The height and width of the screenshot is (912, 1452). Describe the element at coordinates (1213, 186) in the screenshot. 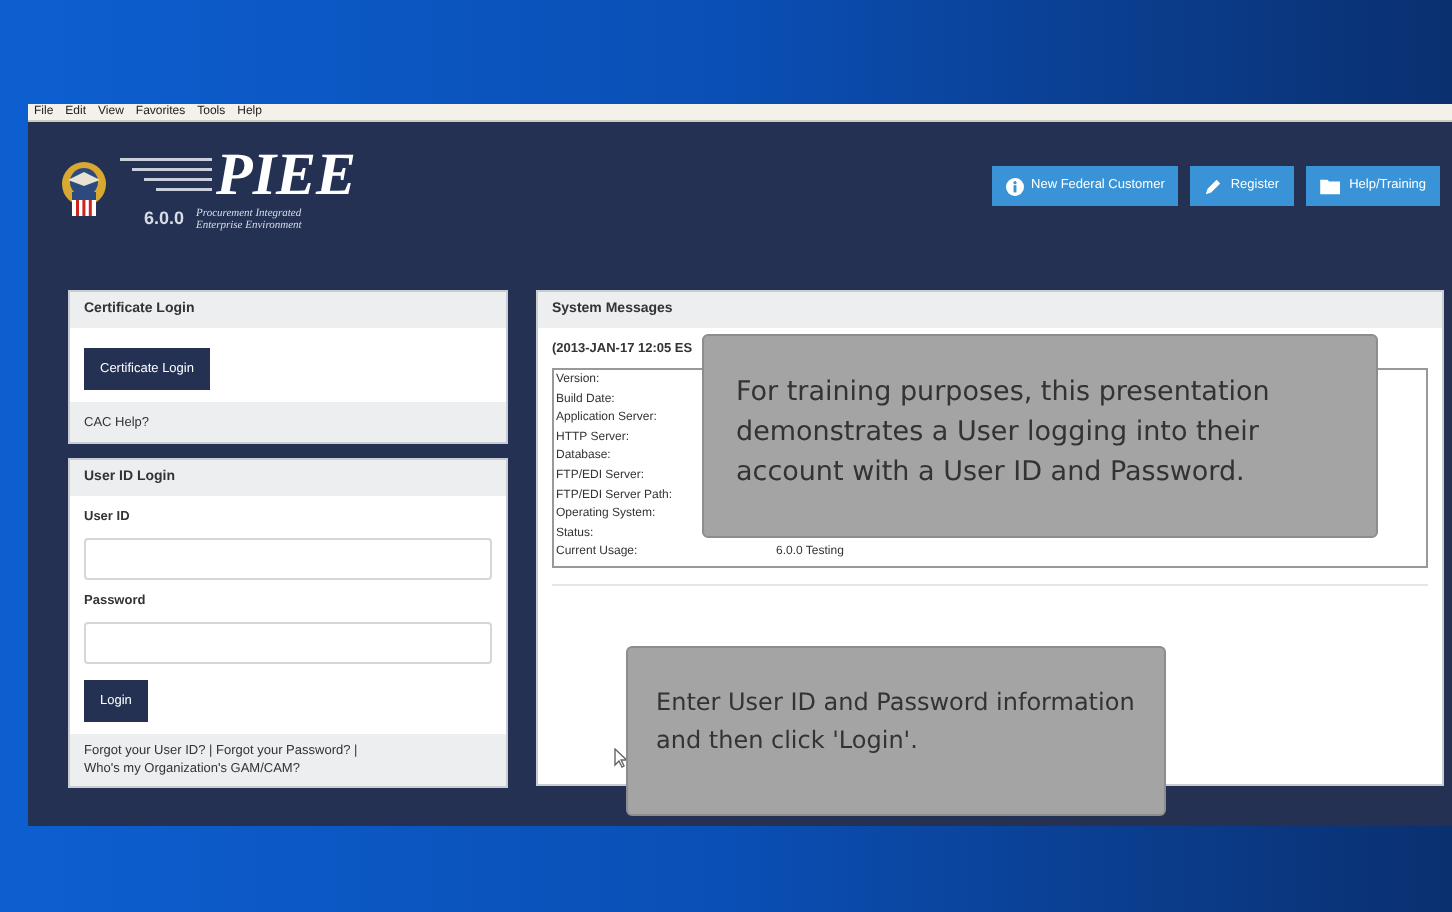

I see `pencil-icon` at that location.